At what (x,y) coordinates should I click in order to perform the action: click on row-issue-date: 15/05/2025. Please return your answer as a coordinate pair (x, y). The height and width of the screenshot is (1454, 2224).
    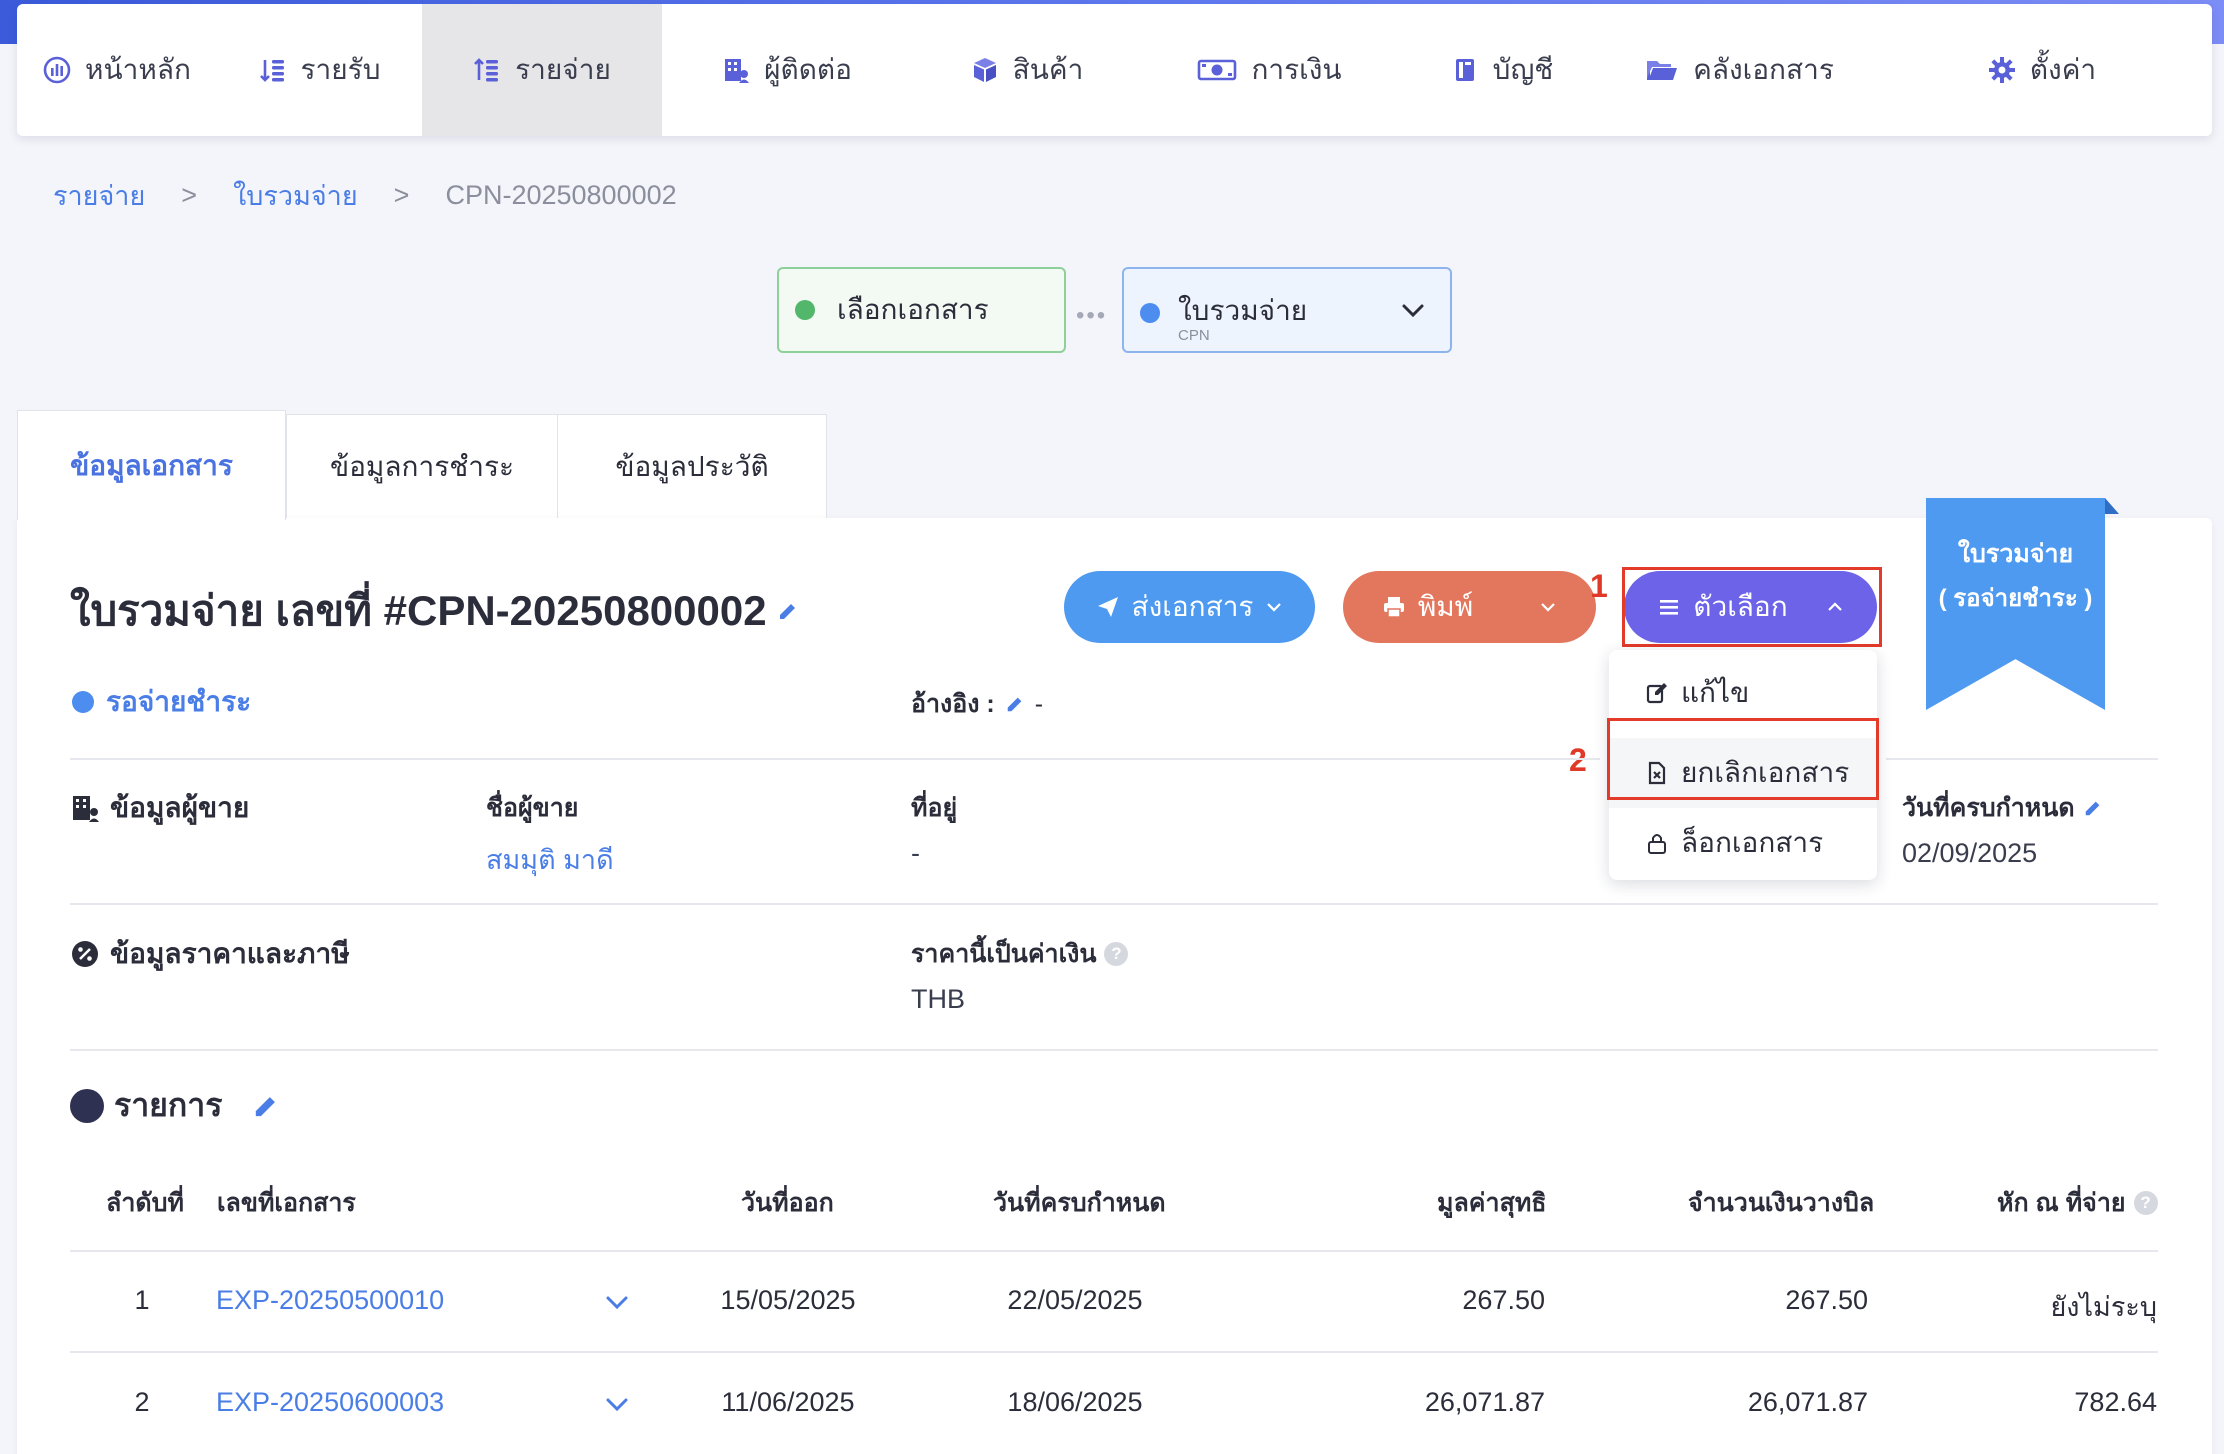
    Looking at the image, I should click on (788, 1300).